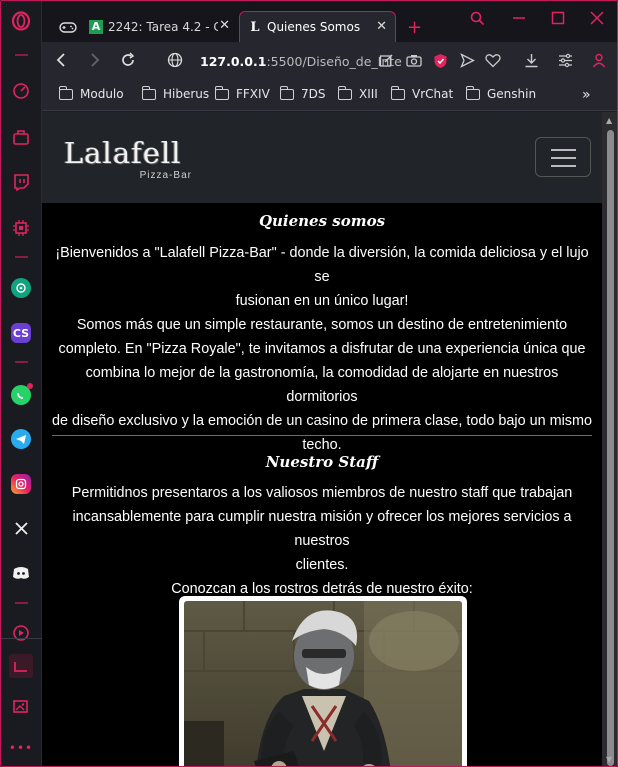  Describe the element at coordinates (21, 21) in the screenshot. I see `opera-logo-icon` at that location.